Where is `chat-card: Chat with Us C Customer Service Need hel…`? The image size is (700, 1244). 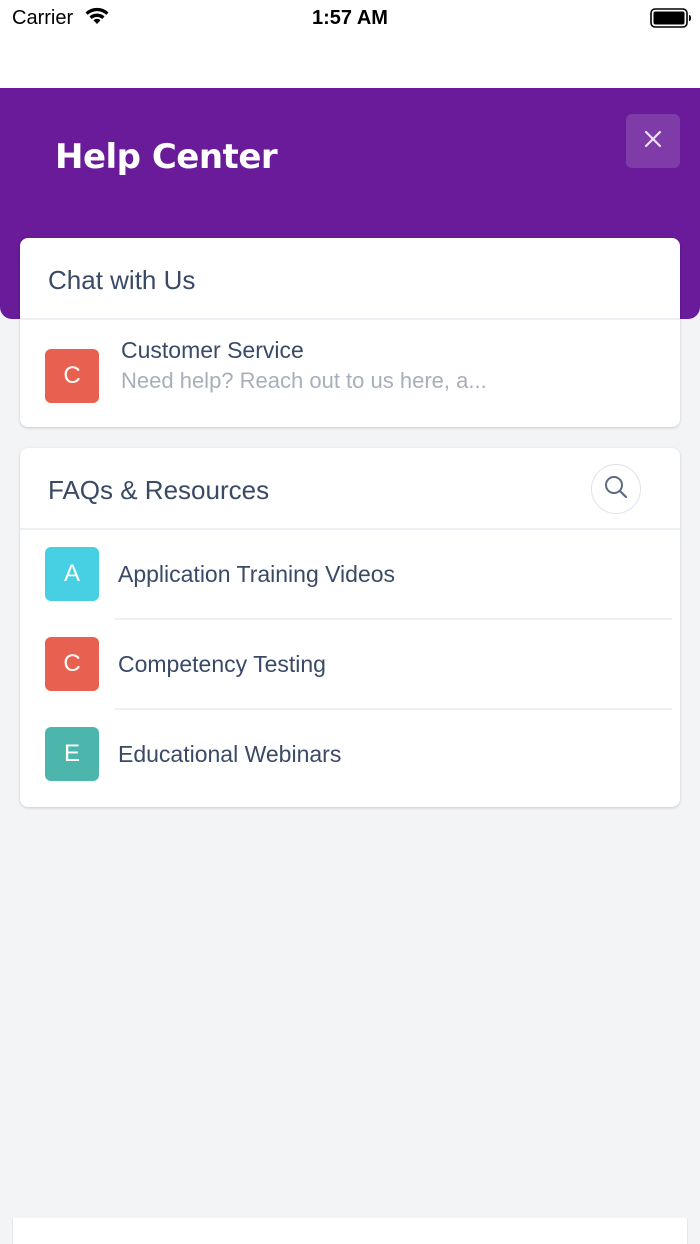
chat-card: Chat with Us C Customer Service Need hel… is located at coordinates (350, 332).